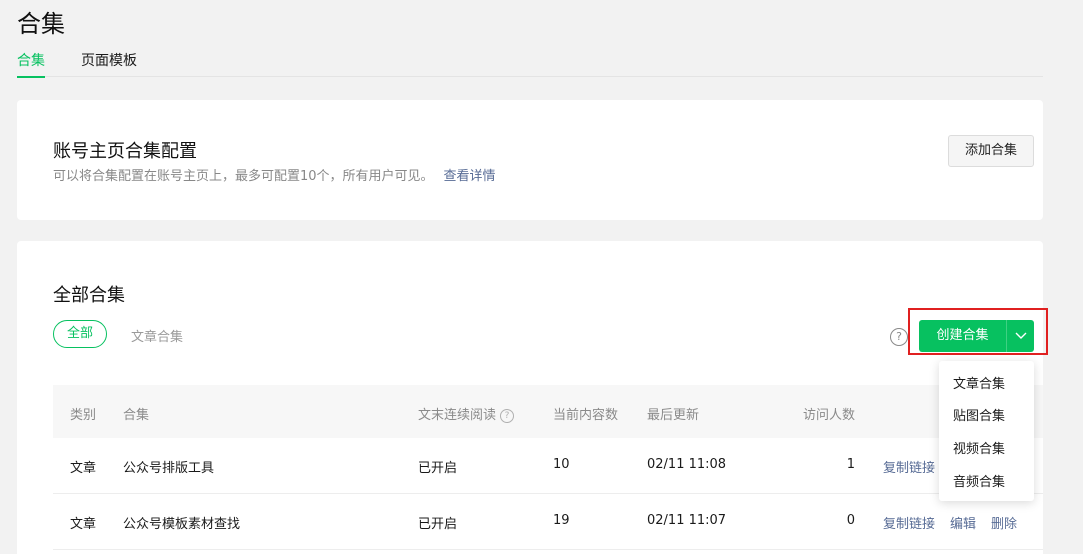  Describe the element at coordinates (169, 468) in the screenshot. I see `row-collection-name: 公众号排版工具` at that location.